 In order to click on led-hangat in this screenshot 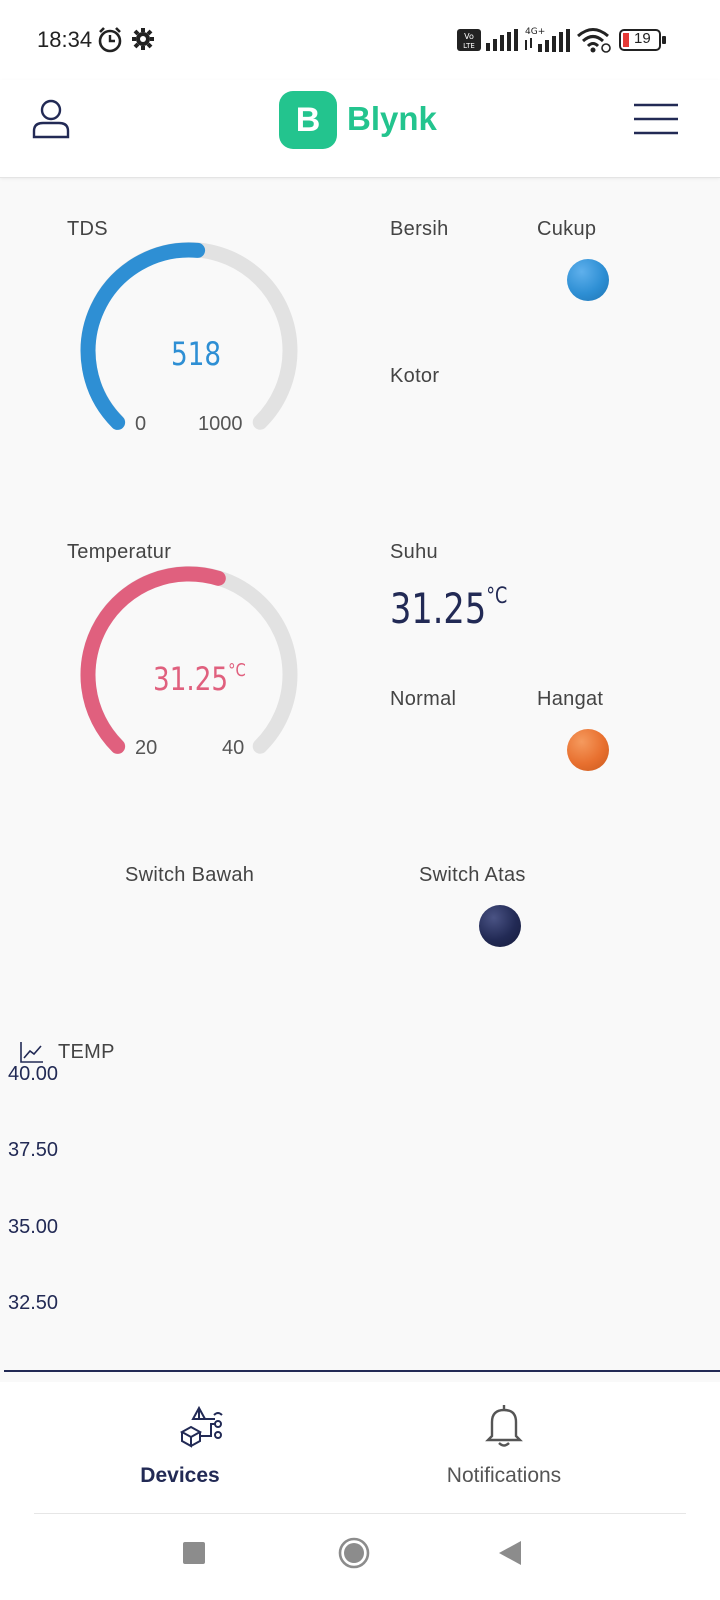, I will do `click(588, 750)`.